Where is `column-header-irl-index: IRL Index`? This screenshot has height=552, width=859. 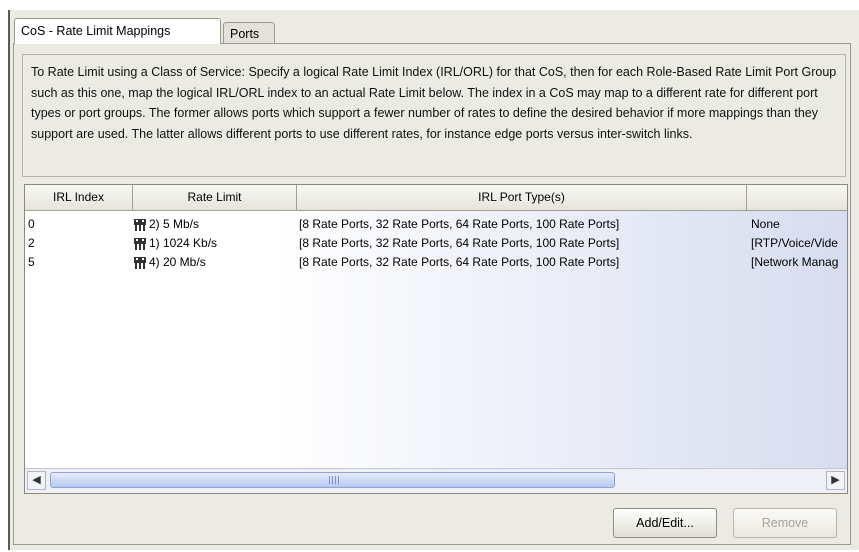 column-header-irl-index: IRL Index is located at coordinates (79, 197).